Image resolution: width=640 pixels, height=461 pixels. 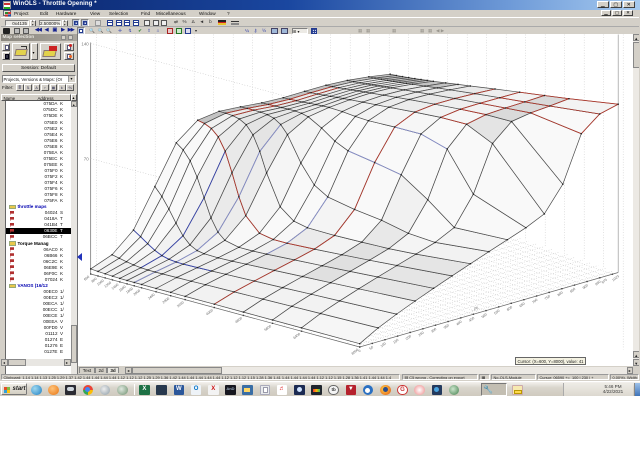 What do you see at coordinates (85, 43) in the screenshot?
I see `svg-text: 140` at bounding box center [85, 43].